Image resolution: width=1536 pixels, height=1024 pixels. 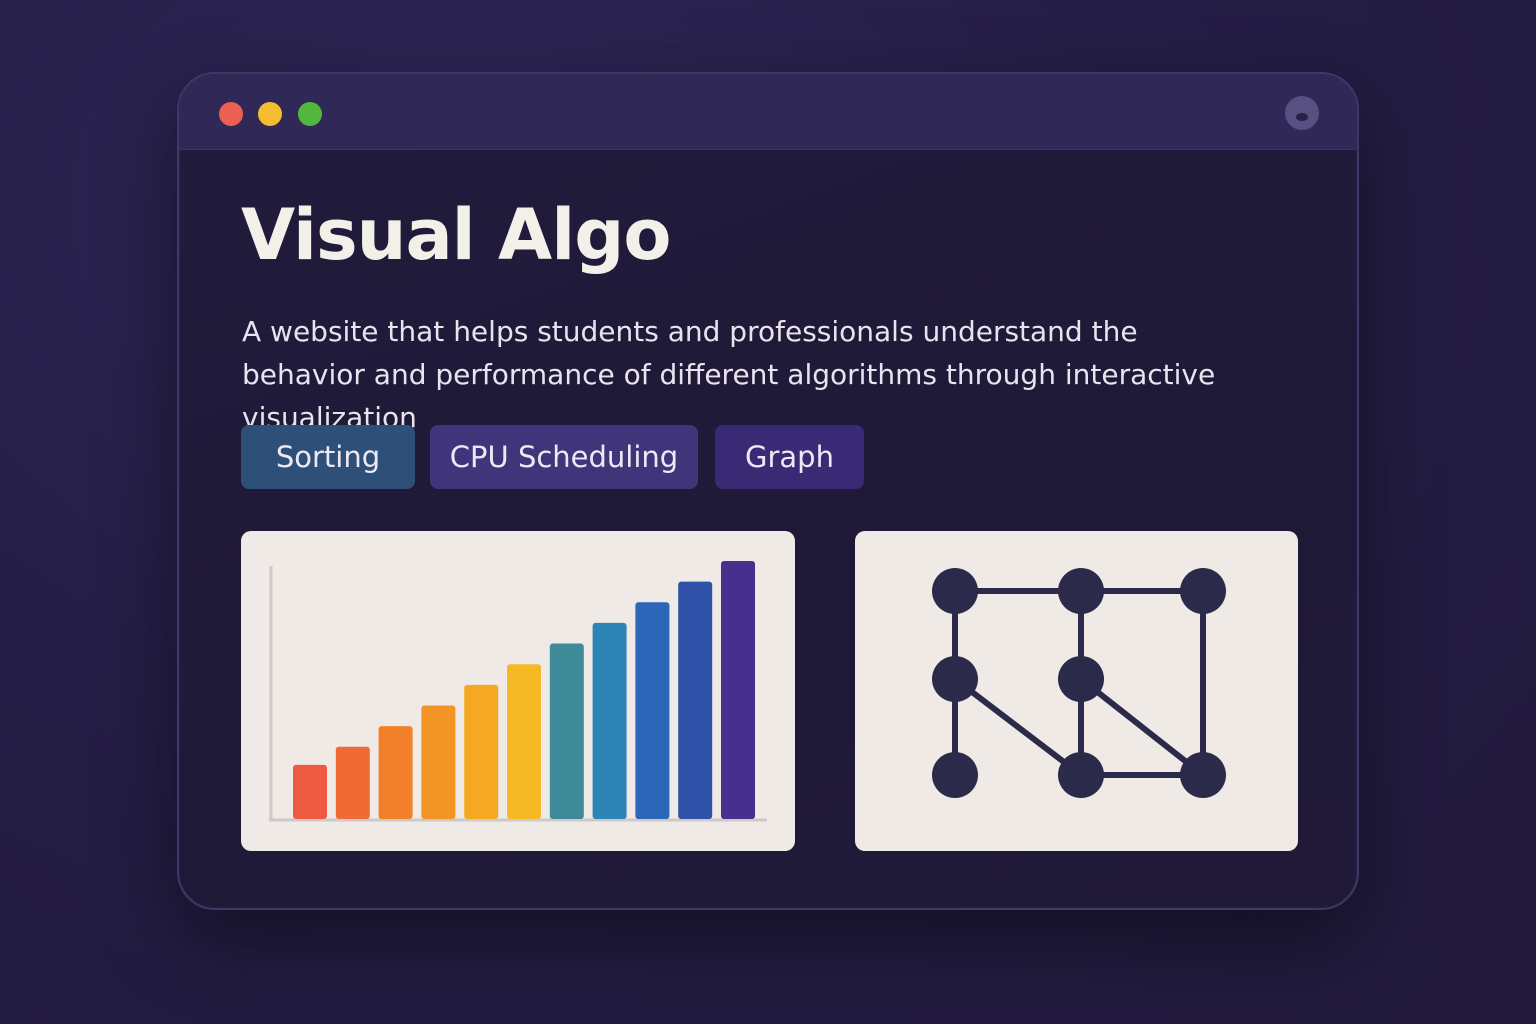 I want to click on graph-preview-card, so click(x=1076, y=691).